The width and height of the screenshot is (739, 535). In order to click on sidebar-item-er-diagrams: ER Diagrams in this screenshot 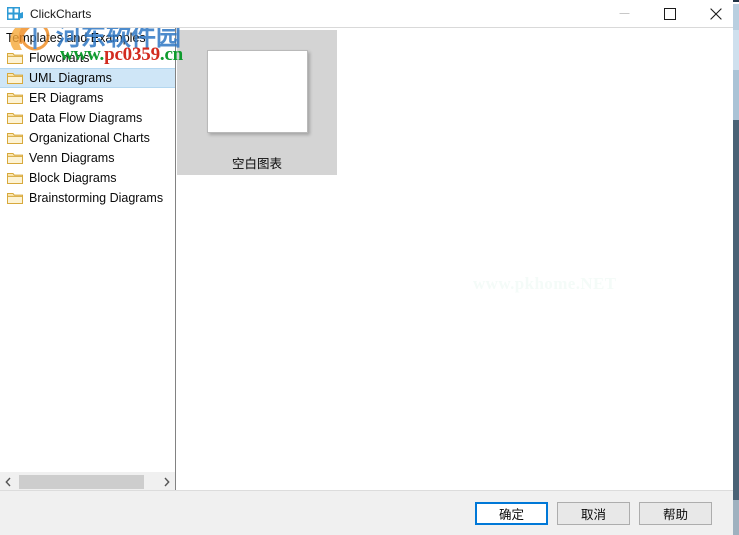, I will do `click(87, 98)`.